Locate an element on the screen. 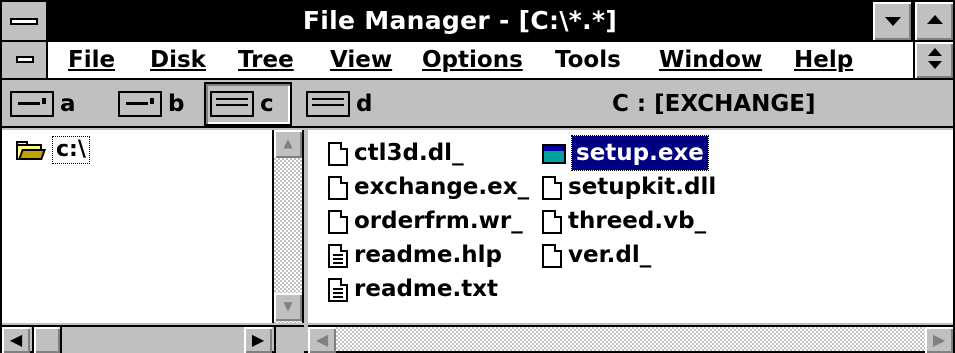 The image size is (955, 353). scroll-up-icon: ▲ is located at coordinates (288, 143).